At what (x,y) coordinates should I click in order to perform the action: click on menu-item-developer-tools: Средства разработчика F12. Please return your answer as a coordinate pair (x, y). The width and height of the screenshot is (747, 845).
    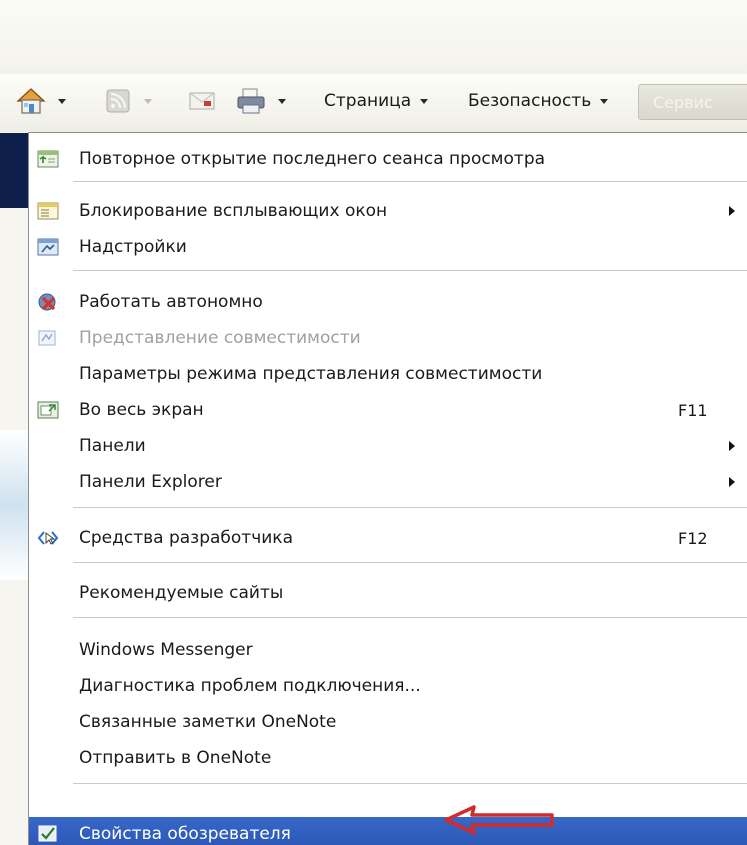
    Looking at the image, I should click on (388, 538).